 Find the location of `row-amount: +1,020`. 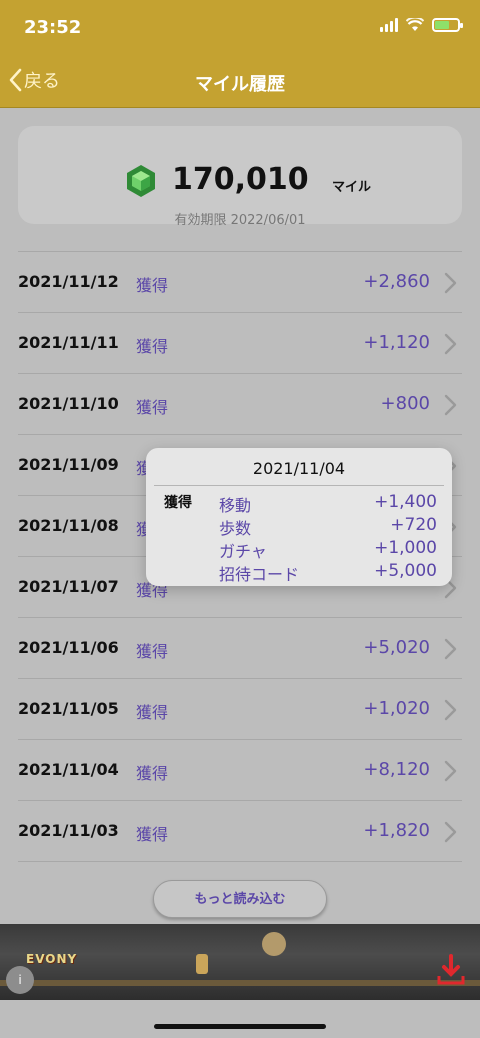

row-amount: +1,020 is located at coordinates (396, 708).